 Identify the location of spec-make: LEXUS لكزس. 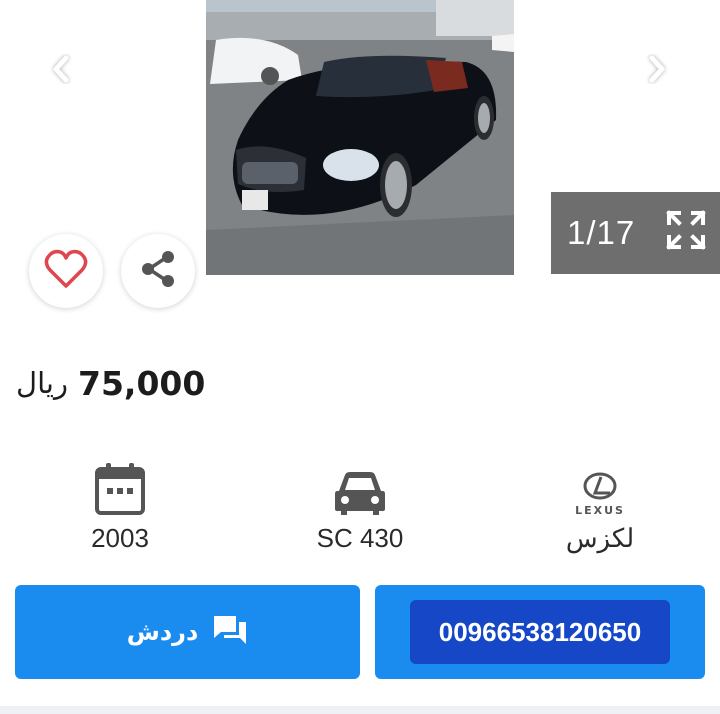
(600, 504).